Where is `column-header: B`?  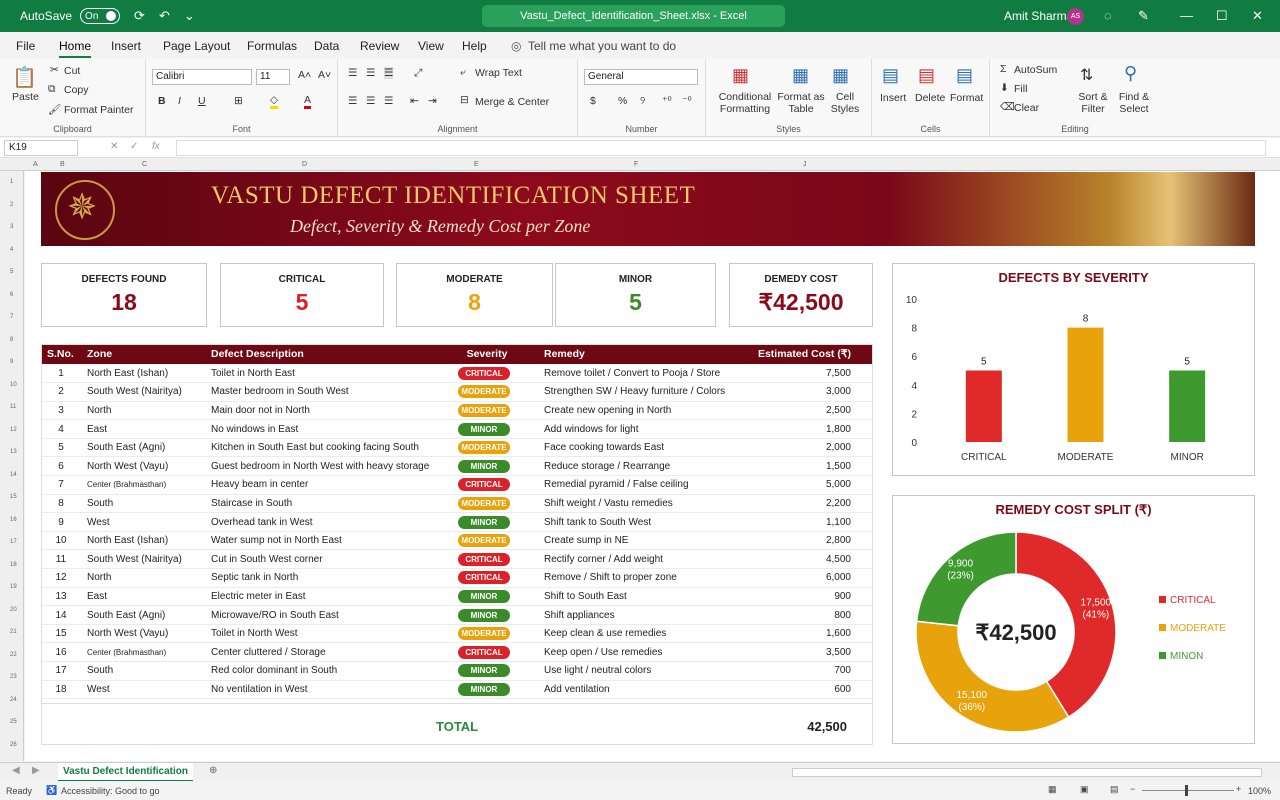 column-header: B is located at coordinates (62, 164).